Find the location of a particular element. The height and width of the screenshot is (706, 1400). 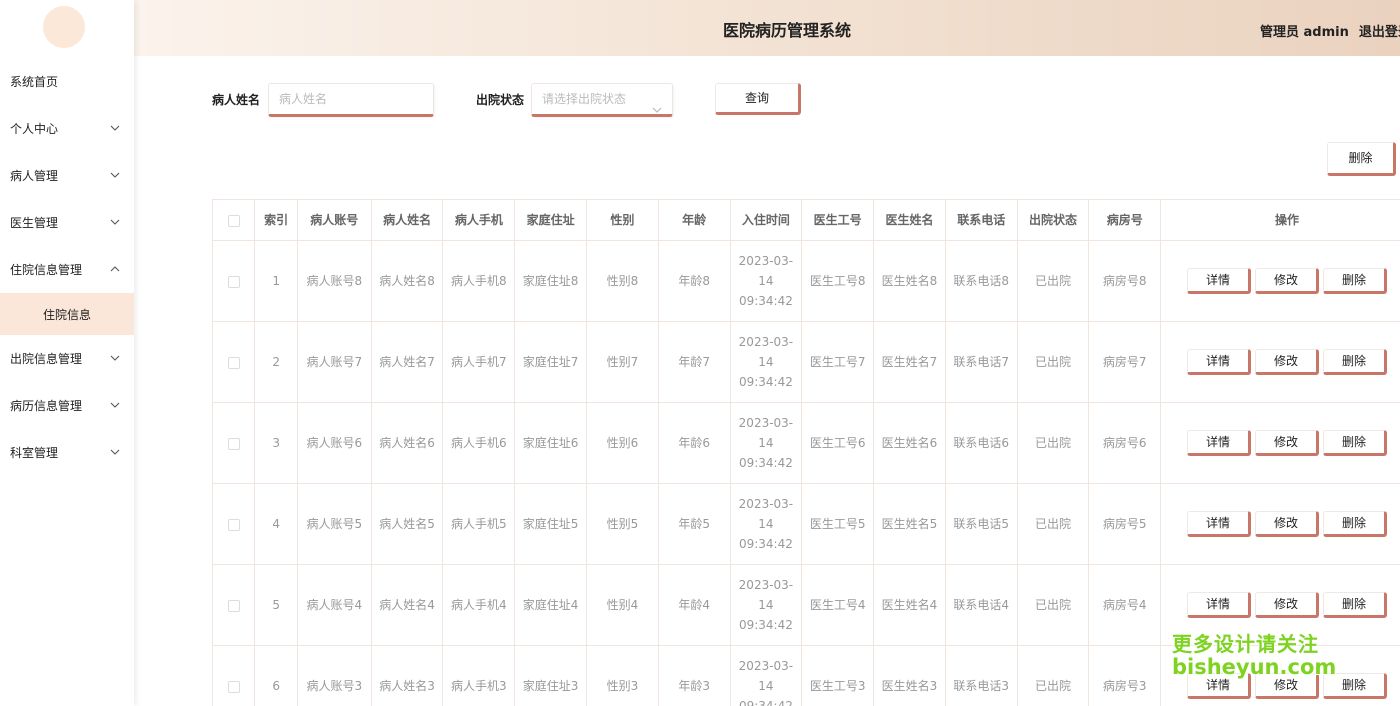

table-cell: 医生姓名4 is located at coordinates (909, 605).